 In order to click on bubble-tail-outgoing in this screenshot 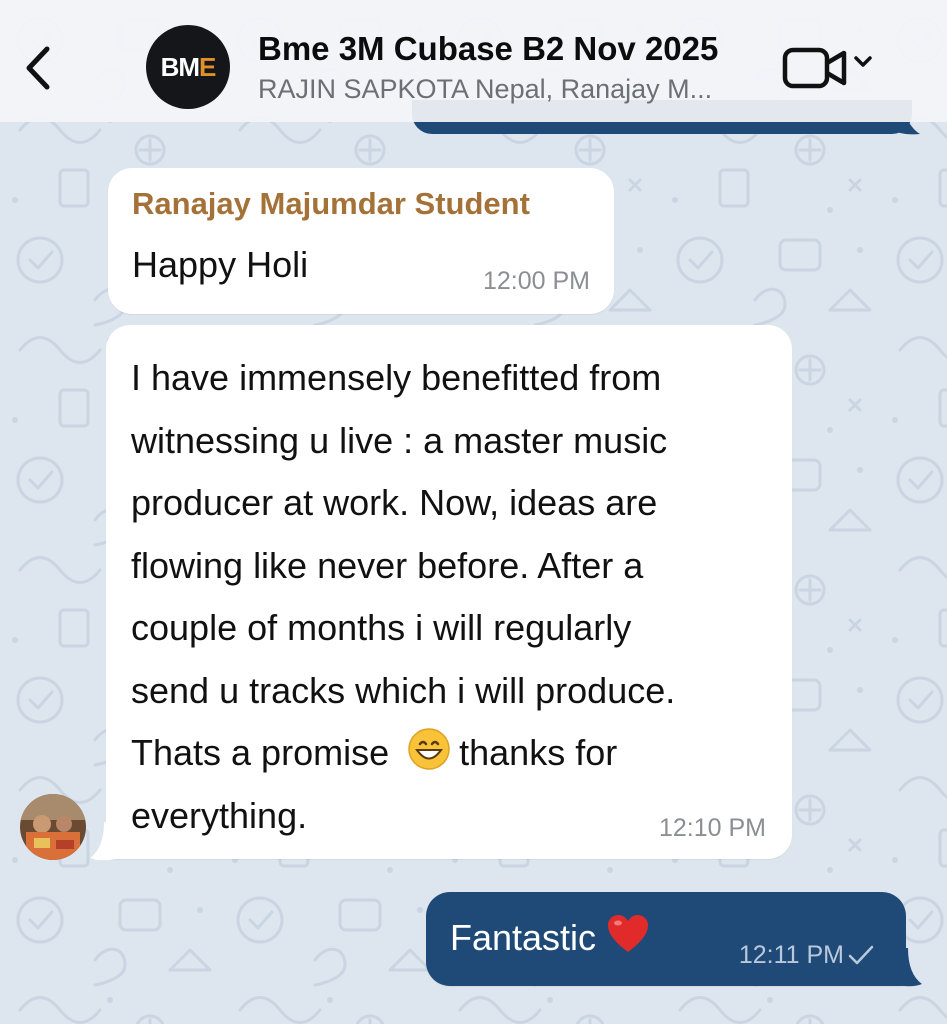, I will do `click(909, 967)`.